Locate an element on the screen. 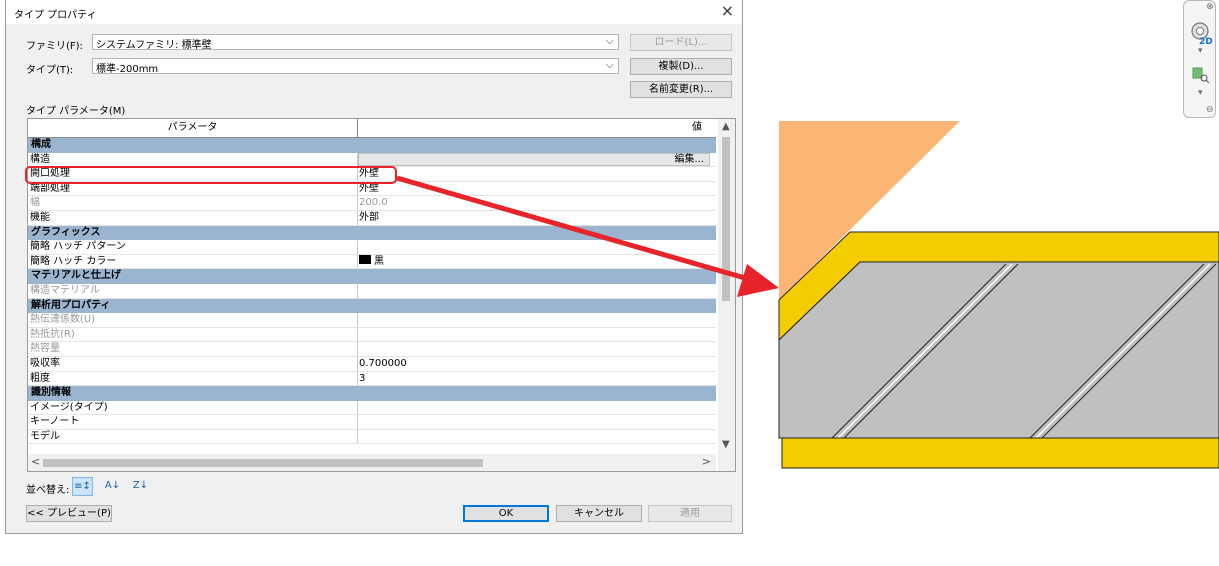 This screenshot has width=1219, height=566. navigation-bar: ⊗ 2D ▾ ▾ ⊖ is located at coordinates (1199, 59).